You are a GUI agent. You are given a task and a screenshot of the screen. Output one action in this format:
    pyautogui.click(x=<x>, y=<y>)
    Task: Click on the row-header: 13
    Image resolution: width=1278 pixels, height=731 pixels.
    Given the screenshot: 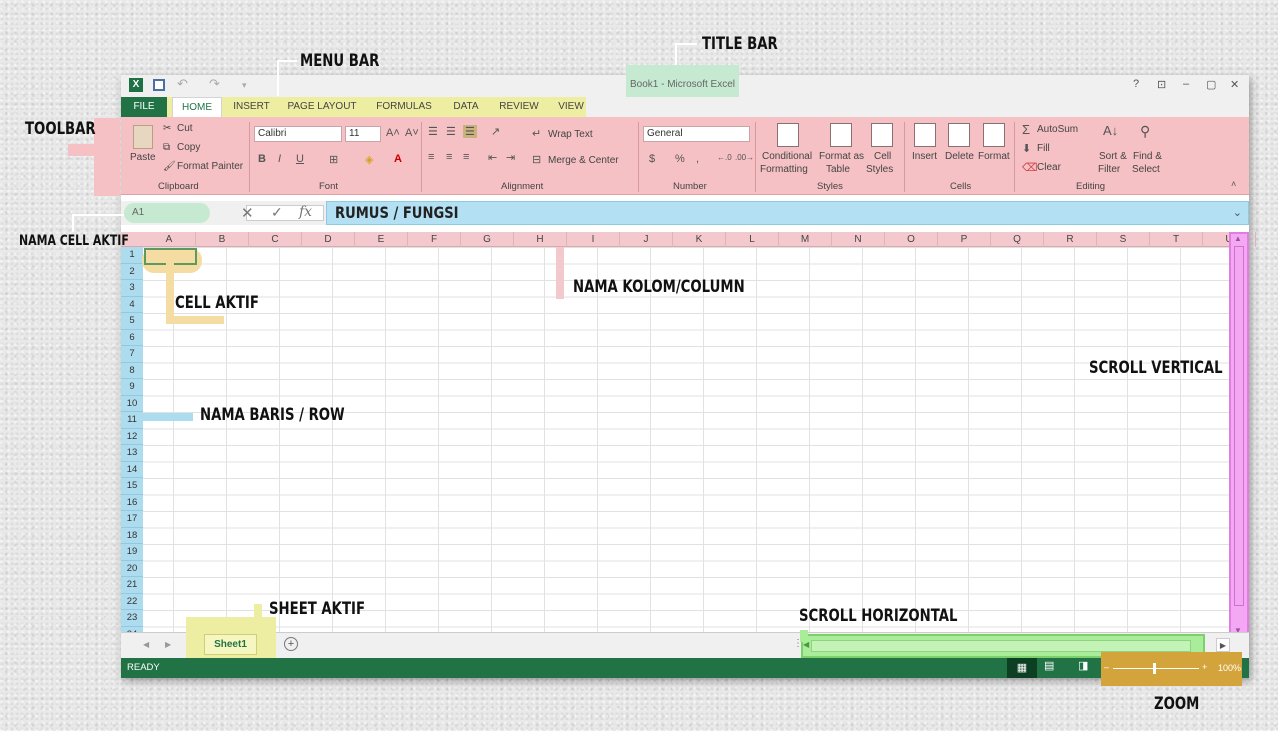 What is the action you would take?
    pyautogui.click(x=132, y=453)
    